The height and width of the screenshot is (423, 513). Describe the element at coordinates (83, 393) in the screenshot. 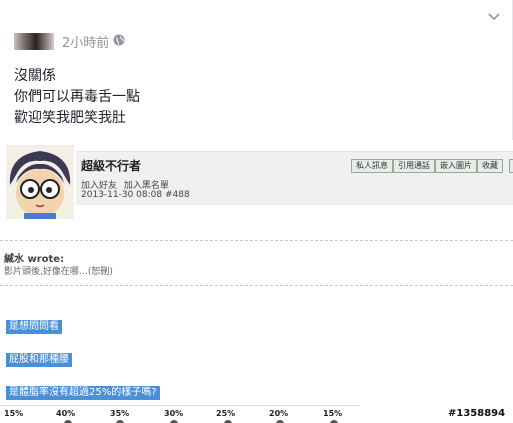

I see `highlighted-text: 是體脂率沒有超過25%的樣子嗎?` at that location.